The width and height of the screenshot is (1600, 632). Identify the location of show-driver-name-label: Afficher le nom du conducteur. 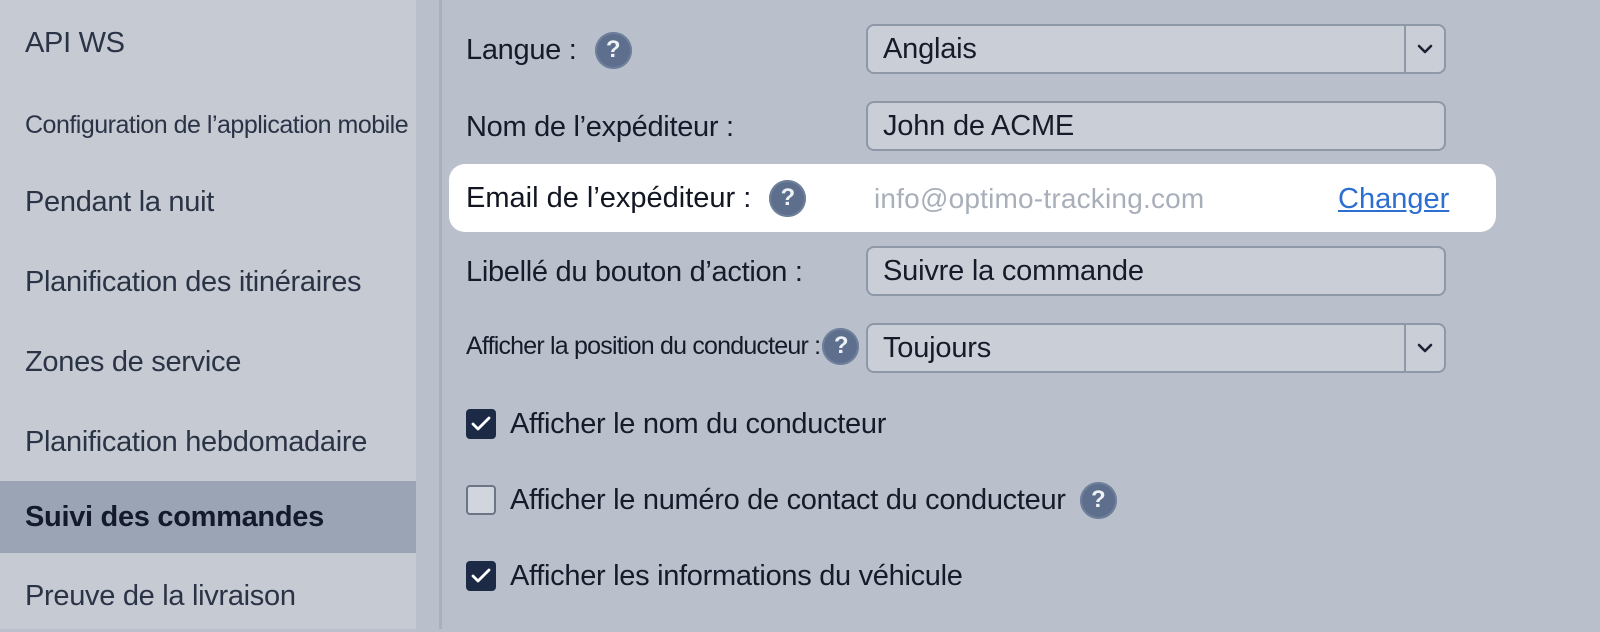
(698, 423).